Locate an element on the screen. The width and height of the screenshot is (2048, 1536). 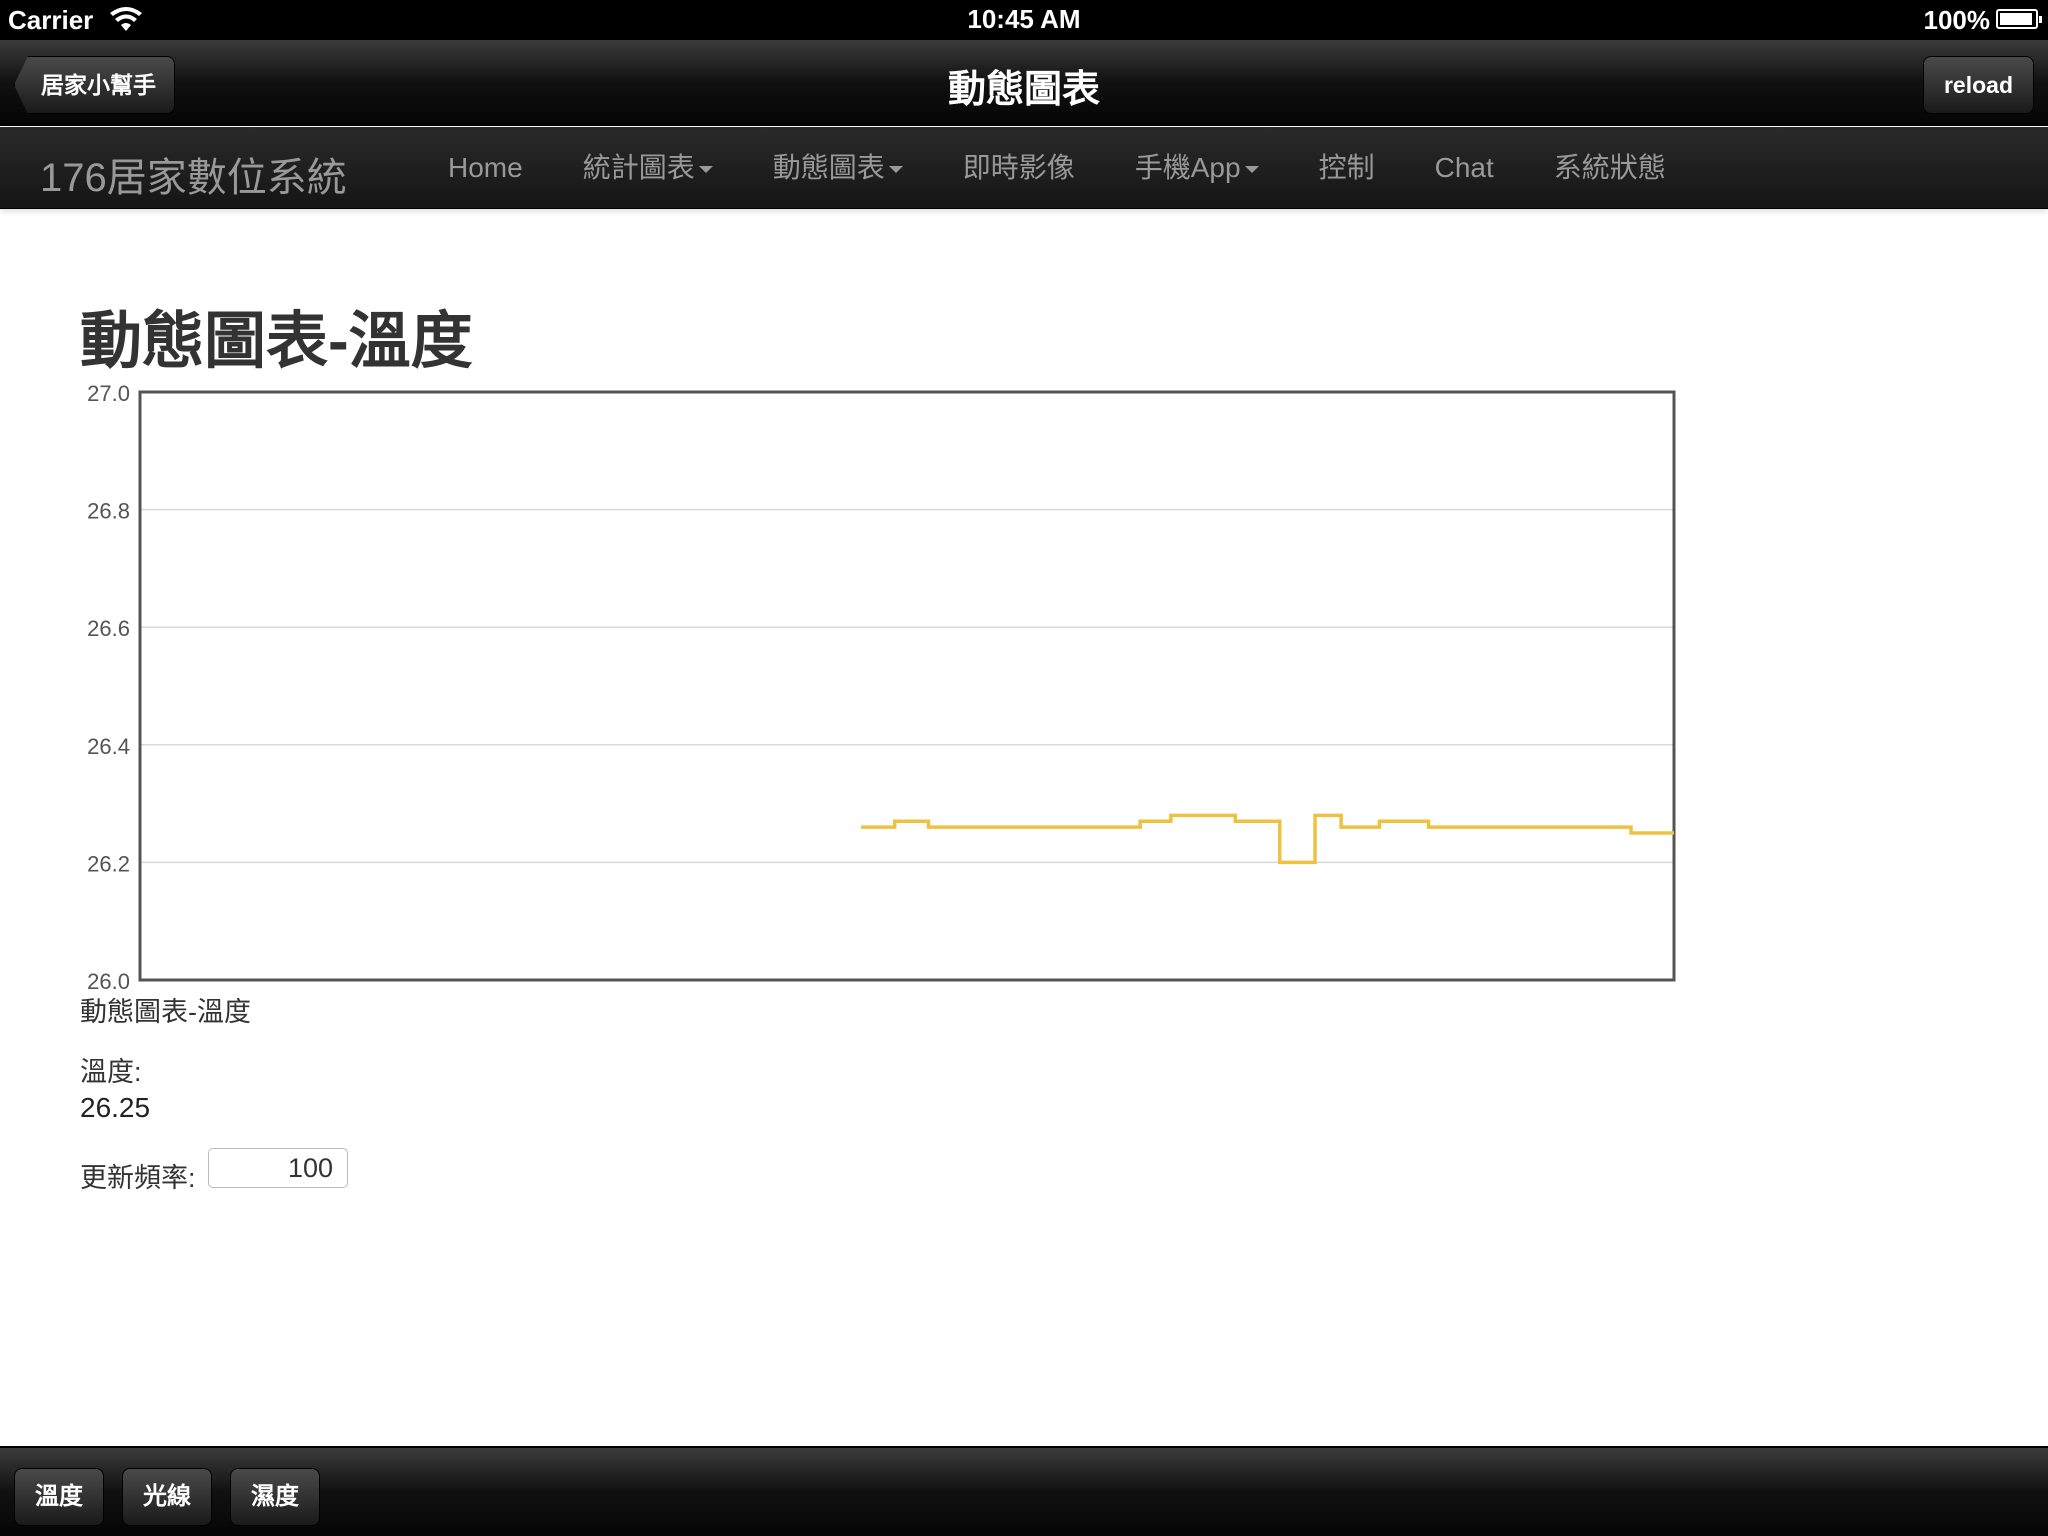
reload-button: reload is located at coordinates (1978, 85).